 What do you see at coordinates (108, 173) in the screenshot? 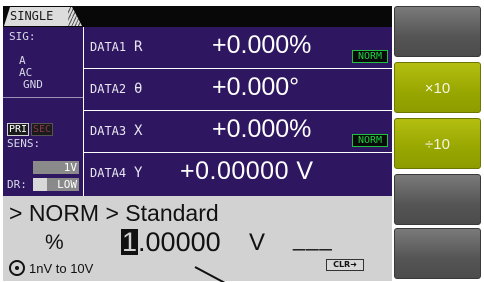
I see `data-row-name: DATA4` at bounding box center [108, 173].